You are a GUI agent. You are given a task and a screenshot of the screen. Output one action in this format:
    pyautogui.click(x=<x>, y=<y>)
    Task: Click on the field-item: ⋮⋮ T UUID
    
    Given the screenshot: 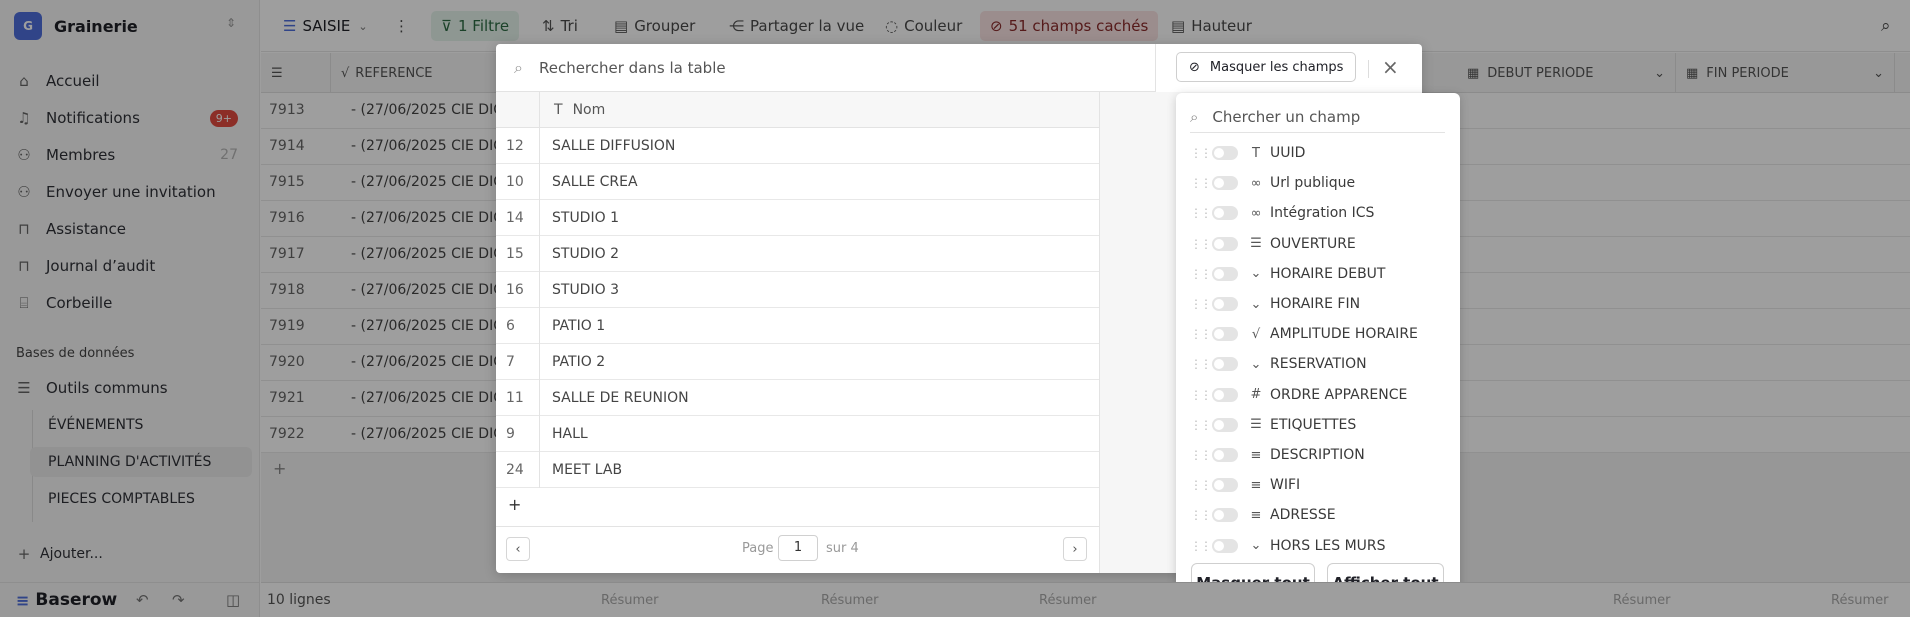 What is the action you would take?
    pyautogui.click(x=1320, y=153)
    